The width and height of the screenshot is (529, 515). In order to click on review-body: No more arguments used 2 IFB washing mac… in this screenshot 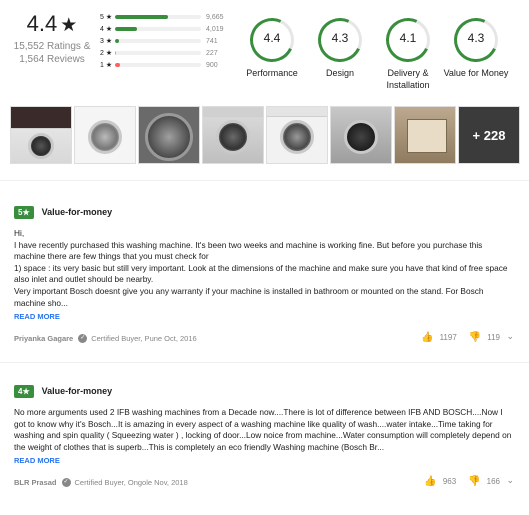, I will do `click(263, 429)`.